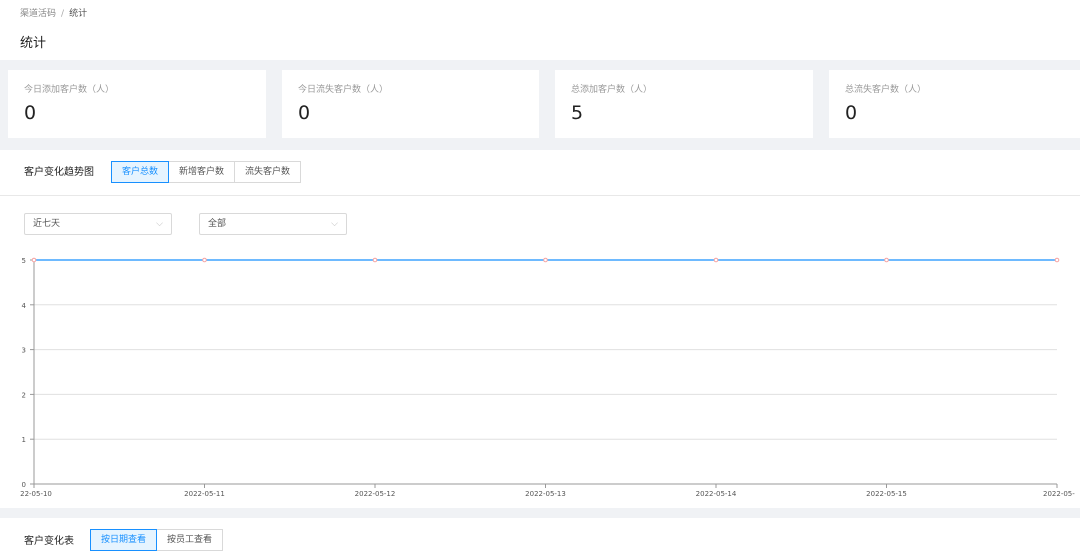 Image resolution: width=1080 pixels, height=560 pixels. I want to click on y-tick-label: 5, so click(24, 261).